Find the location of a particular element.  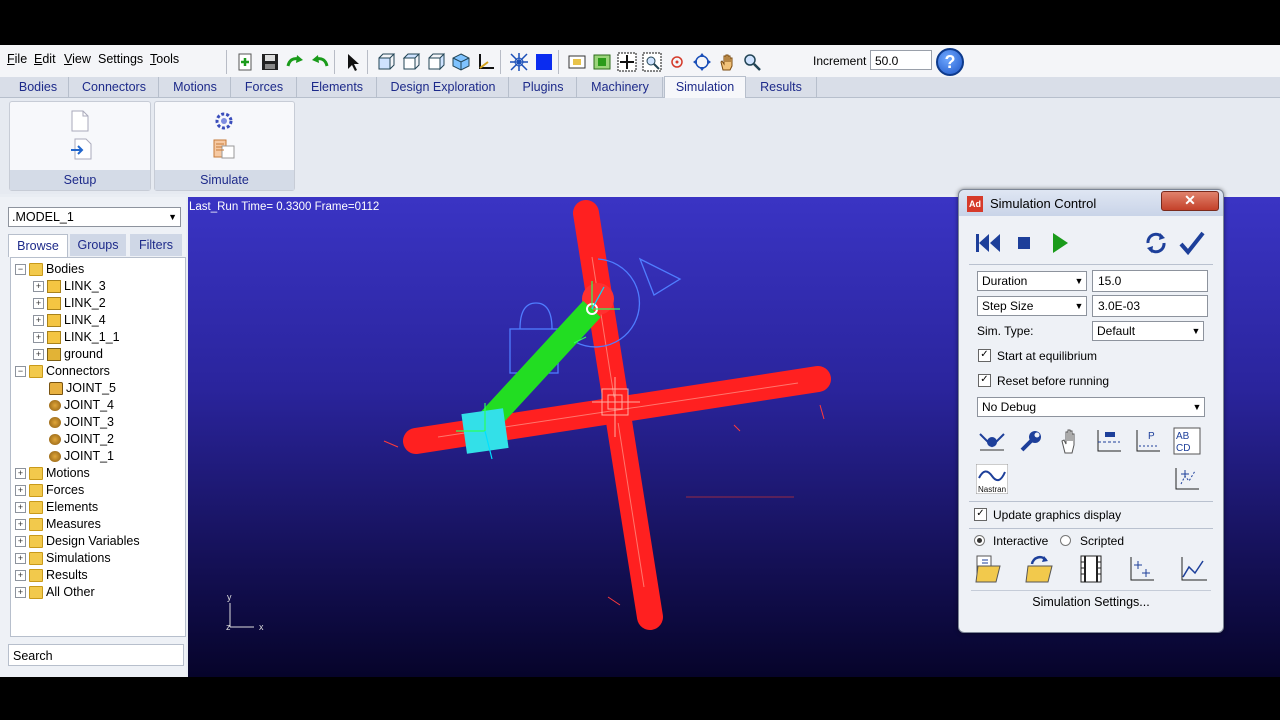

tree-forces: + Forces is located at coordinates (49, 490).